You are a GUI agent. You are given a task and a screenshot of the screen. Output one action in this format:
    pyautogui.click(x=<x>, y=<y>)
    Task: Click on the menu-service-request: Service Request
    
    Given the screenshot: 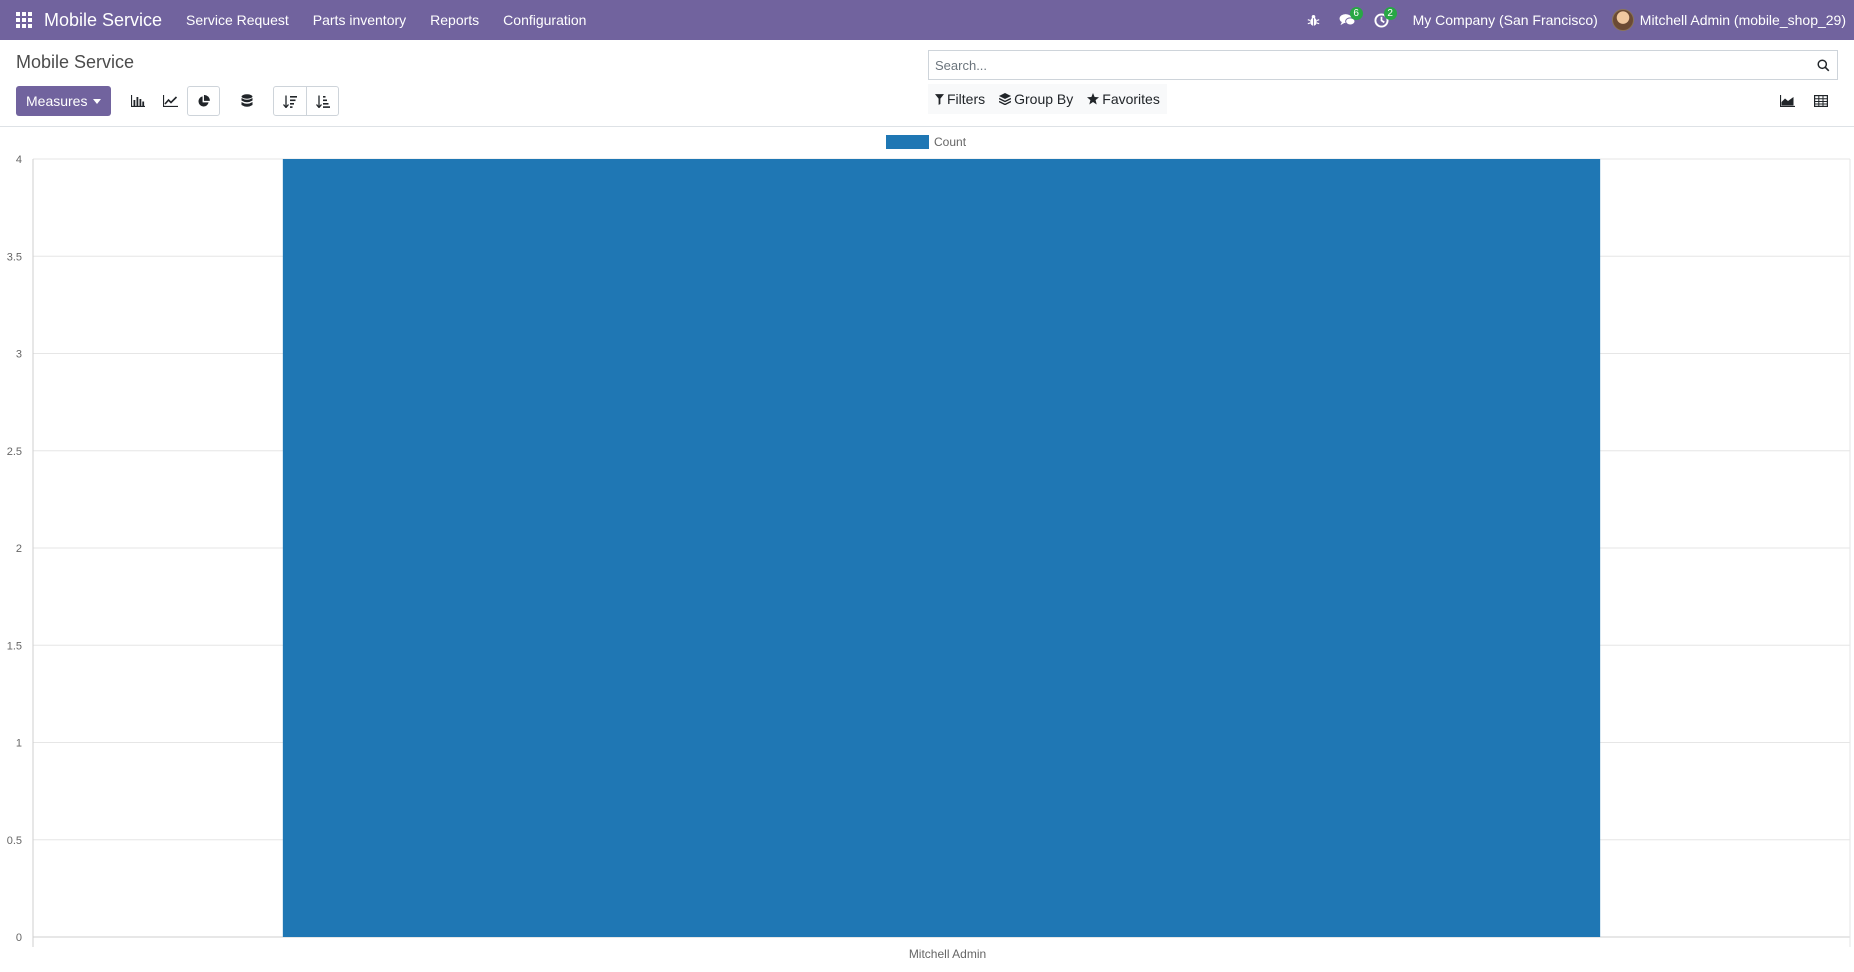 What is the action you would take?
    pyautogui.click(x=237, y=20)
    